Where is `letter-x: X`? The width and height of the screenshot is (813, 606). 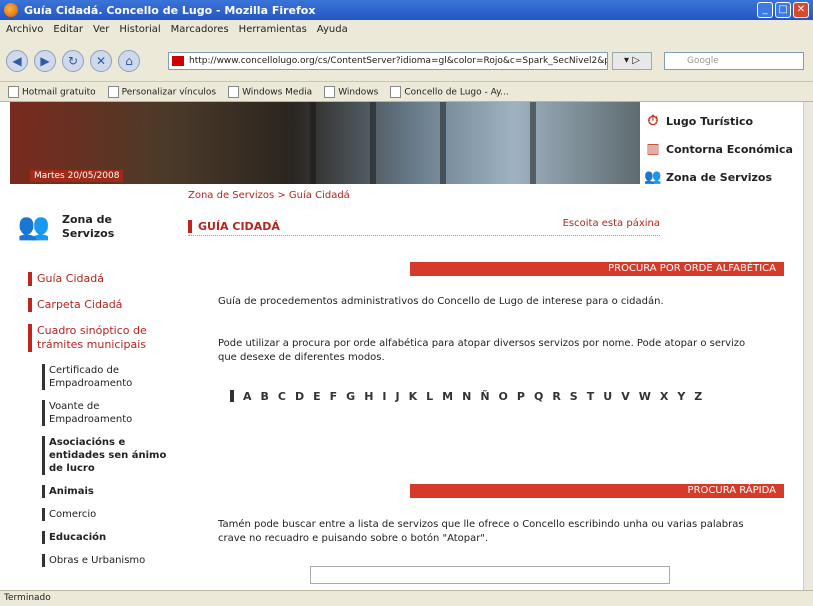
letter-x: X is located at coordinates (664, 396).